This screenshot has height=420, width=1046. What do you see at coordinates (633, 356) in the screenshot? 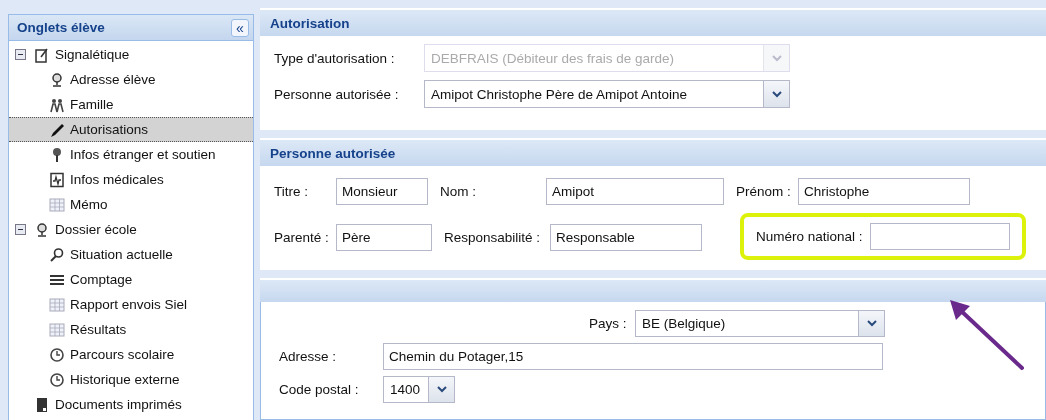
I see `text-field: Chemin du Potager,15` at bounding box center [633, 356].